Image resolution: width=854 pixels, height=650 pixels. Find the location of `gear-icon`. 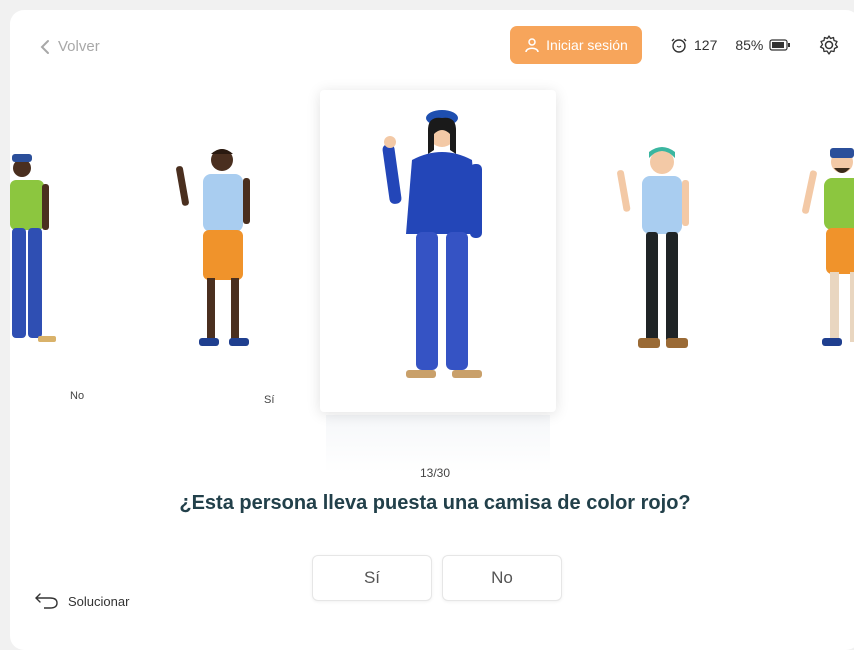

gear-icon is located at coordinates (829, 45).